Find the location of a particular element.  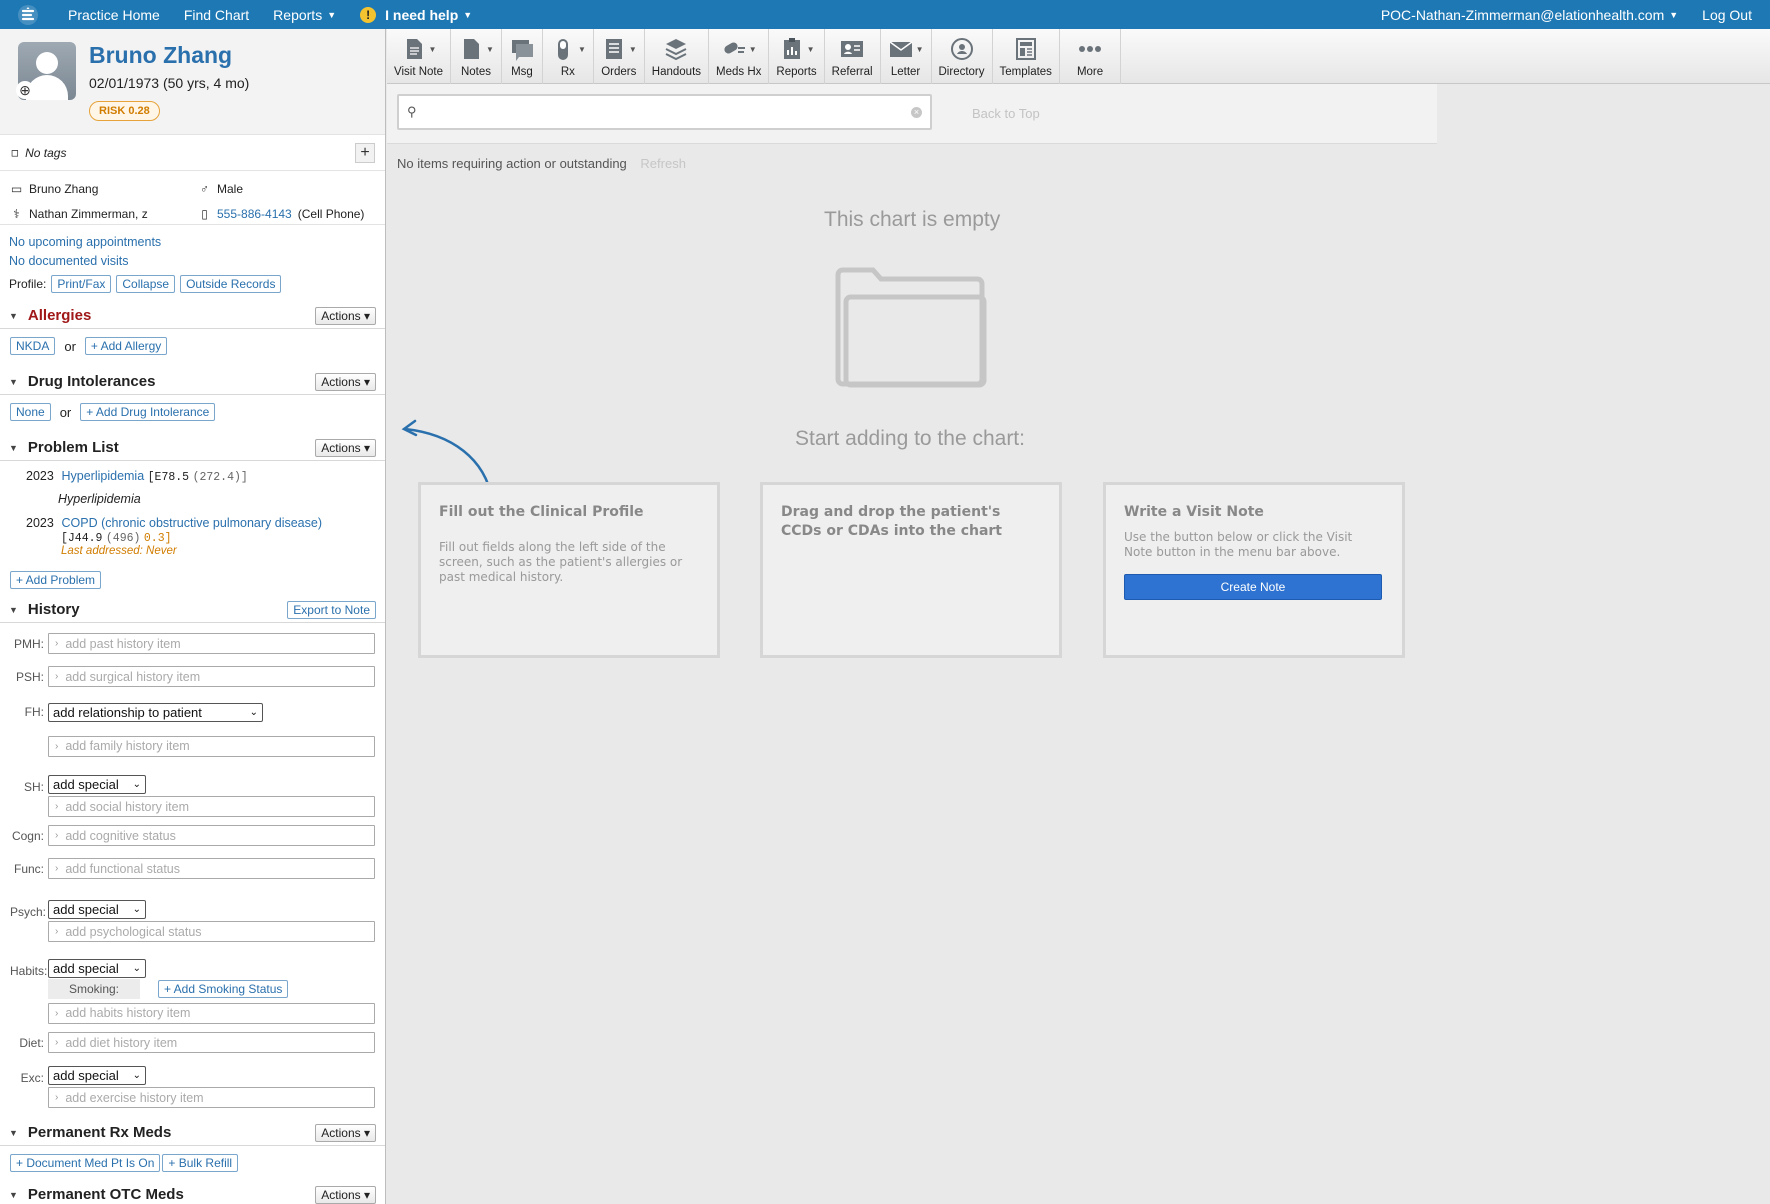

templates-label: Templates is located at coordinates (1025, 72).